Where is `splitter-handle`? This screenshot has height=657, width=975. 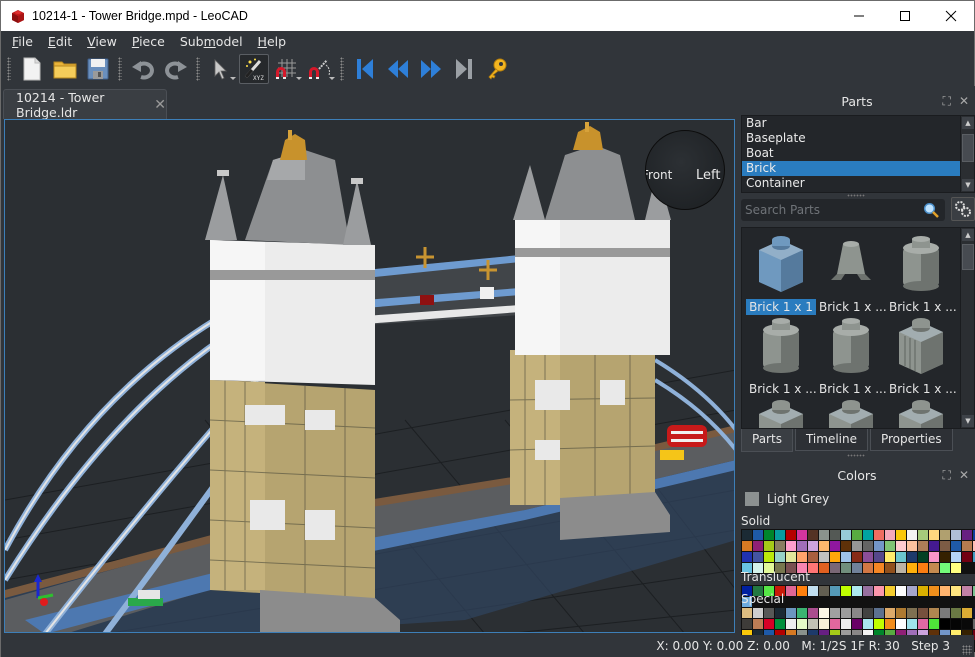 splitter-handle is located at coordinates (856, 455).